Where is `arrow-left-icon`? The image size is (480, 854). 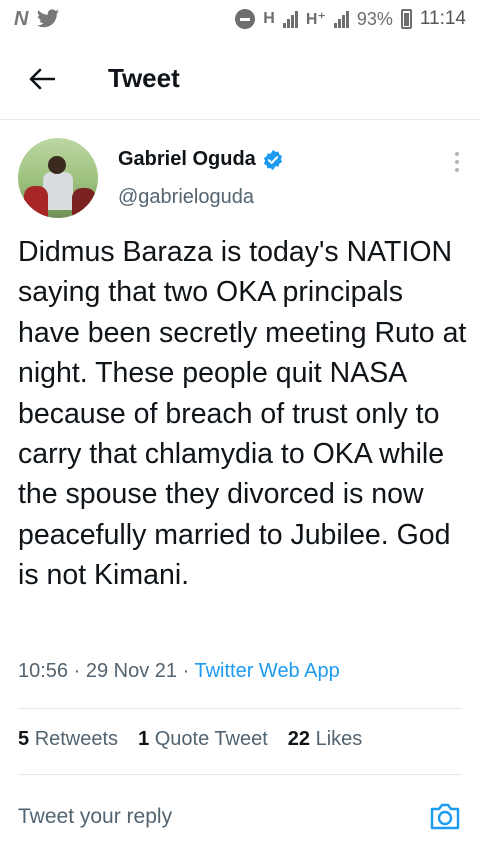 arrow-left-icon is located at coordinates (42, 78).